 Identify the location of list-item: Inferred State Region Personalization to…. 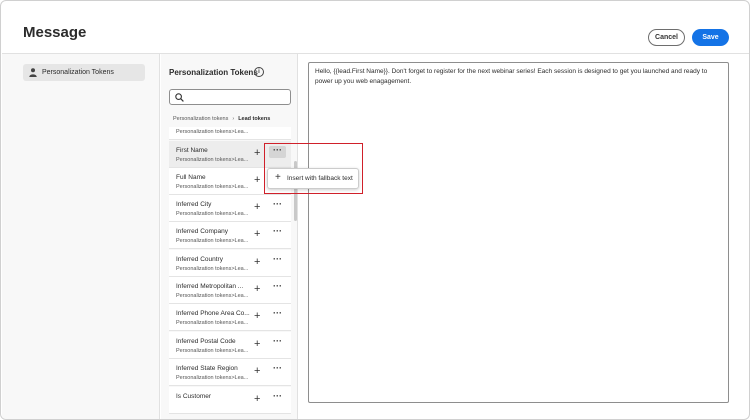
(230, 372).